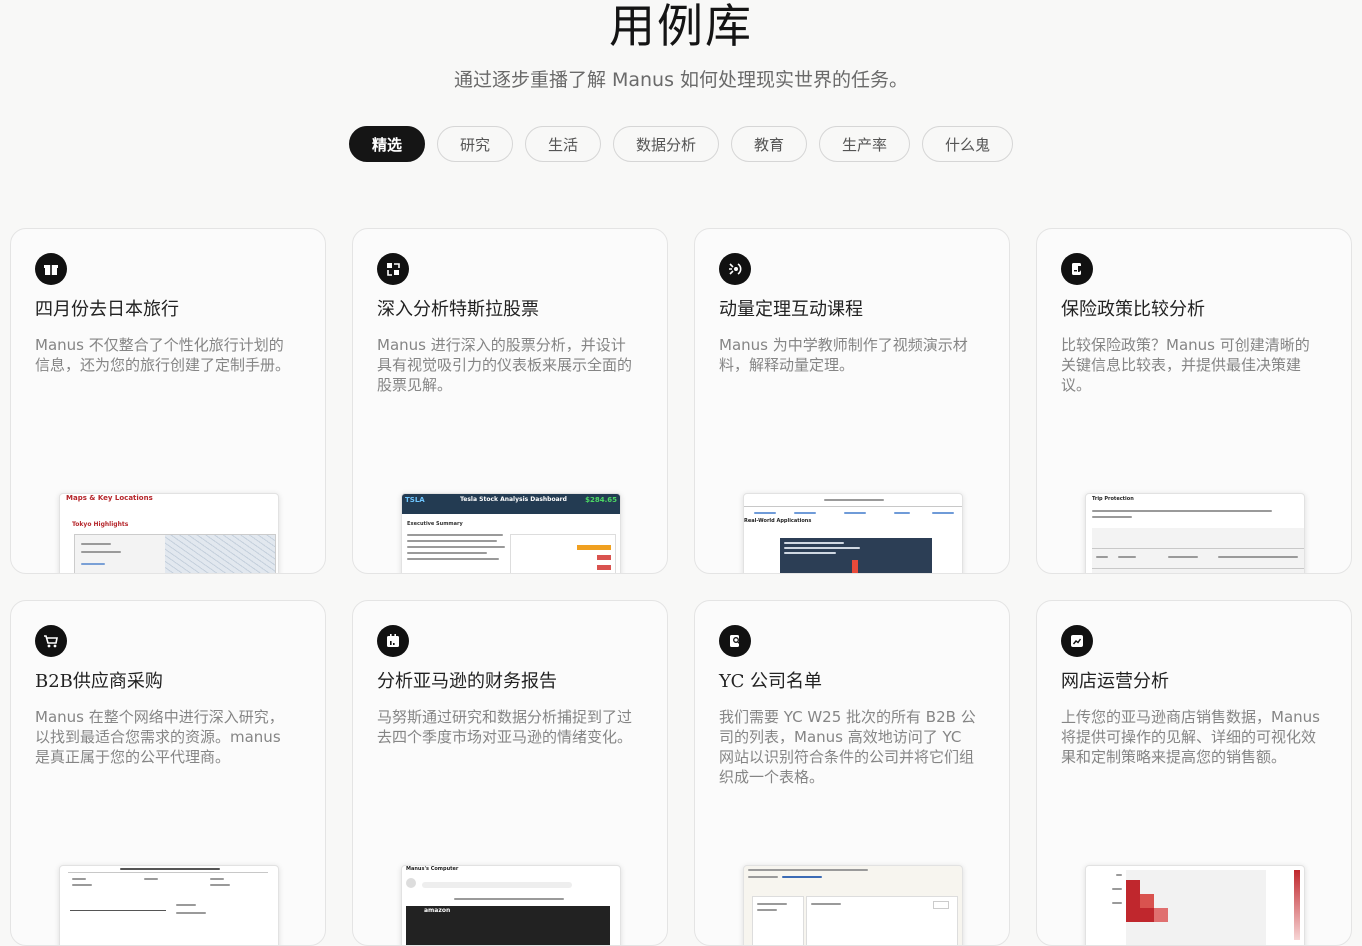  Describe the element at coordinates (107, 309) in the screenshot. I see `card-title: 四月份去日本旅行` at that location.